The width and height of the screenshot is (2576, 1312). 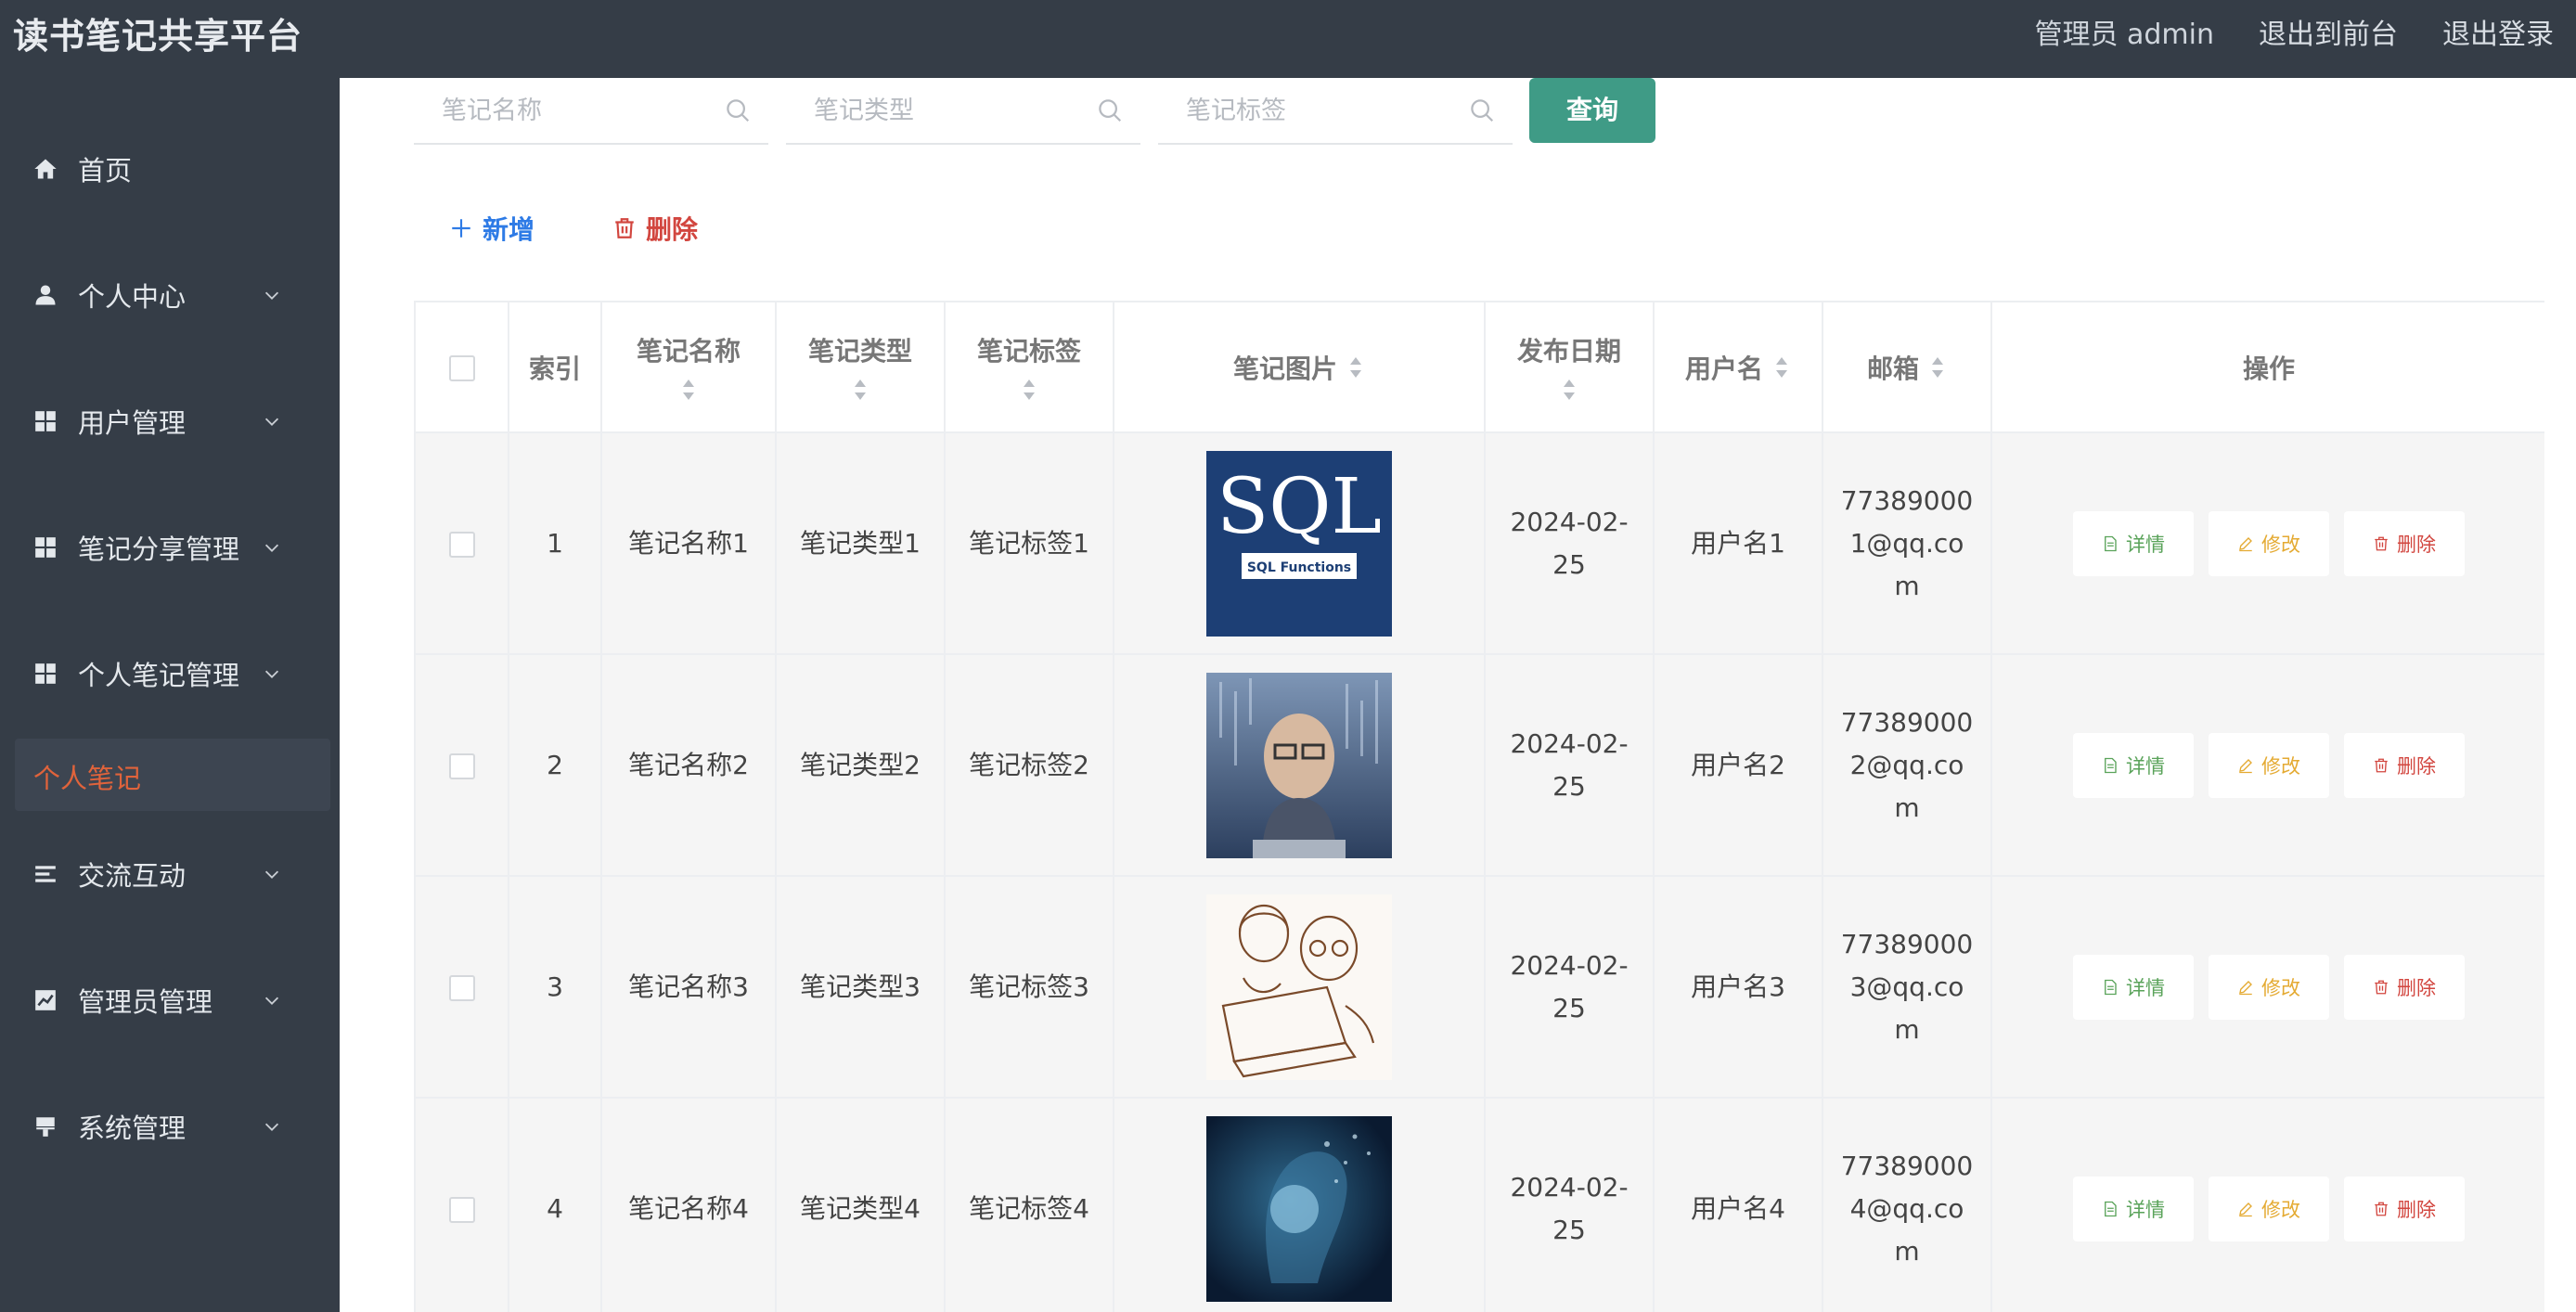 I want to click on chart-icon, so click(x=45, y=1000).